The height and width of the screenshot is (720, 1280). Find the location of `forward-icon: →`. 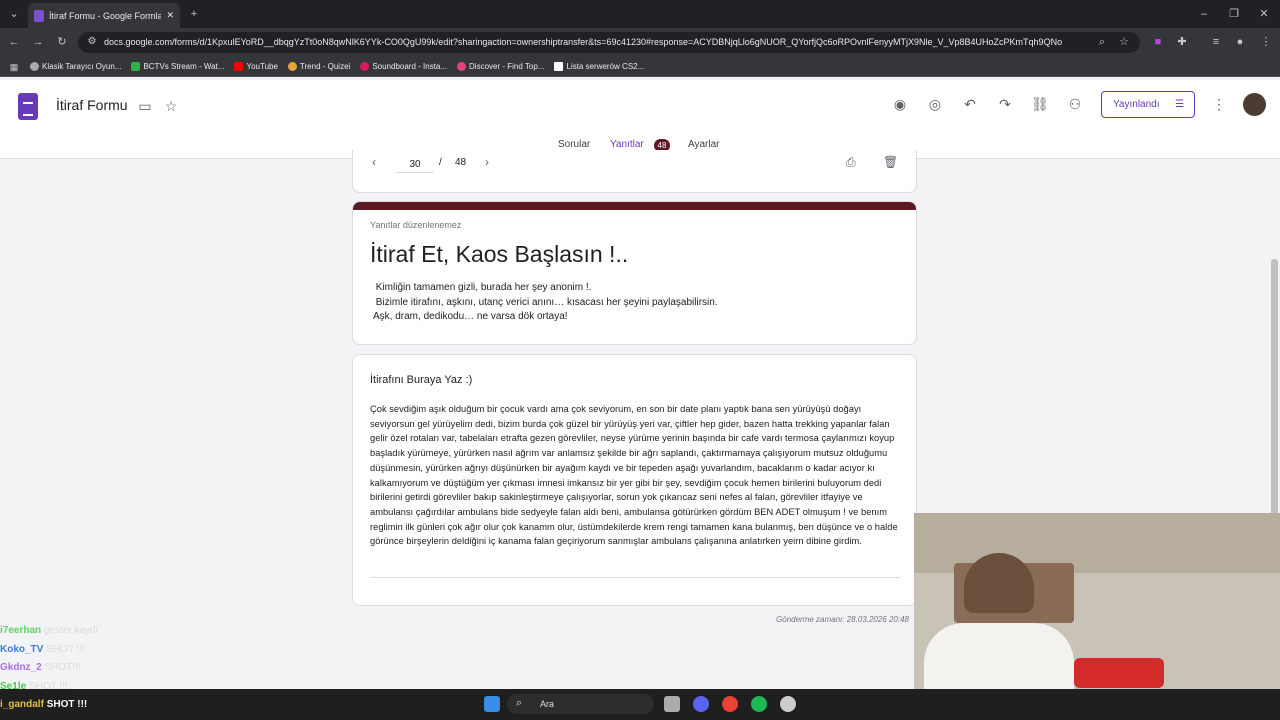

forward-icon: → is located at coordinates (38, 42).